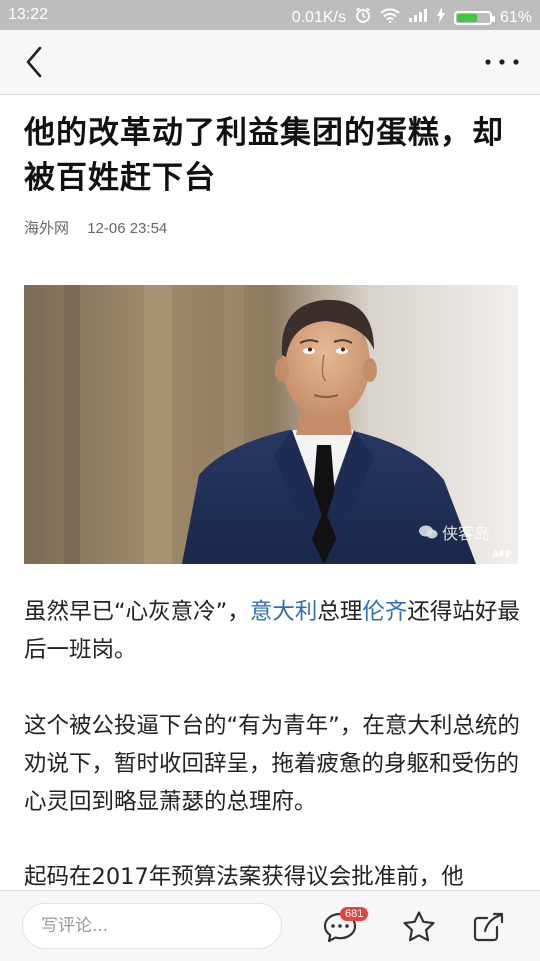 Image resolution: width=540 pixels, height=961 pixels. I want to click on battery-fill, so click(466, 17).